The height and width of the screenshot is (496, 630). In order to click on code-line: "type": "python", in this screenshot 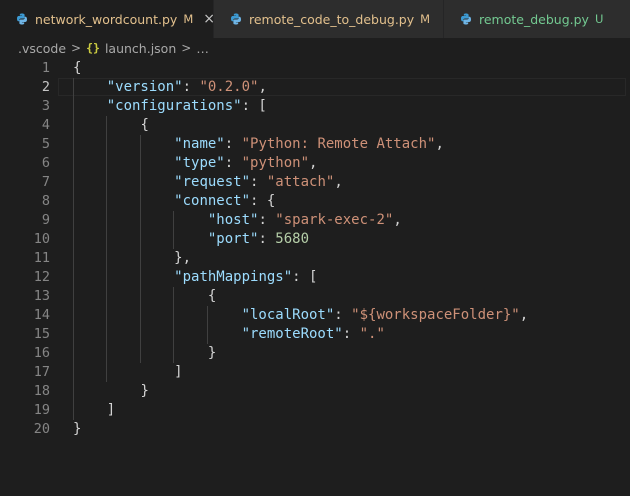, I will do `click(300, 163)`.